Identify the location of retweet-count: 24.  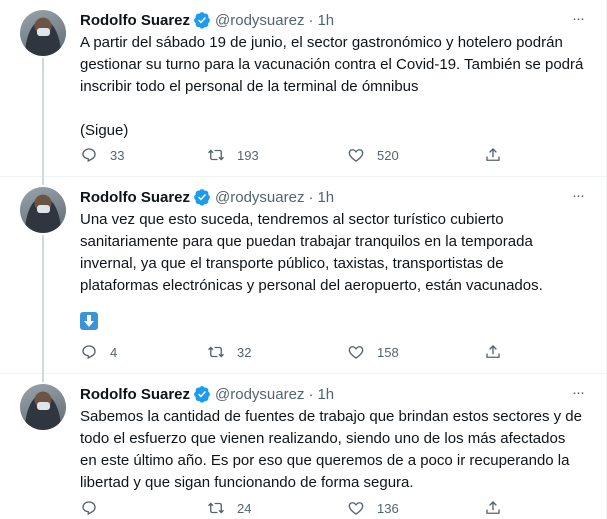
(244, 508).